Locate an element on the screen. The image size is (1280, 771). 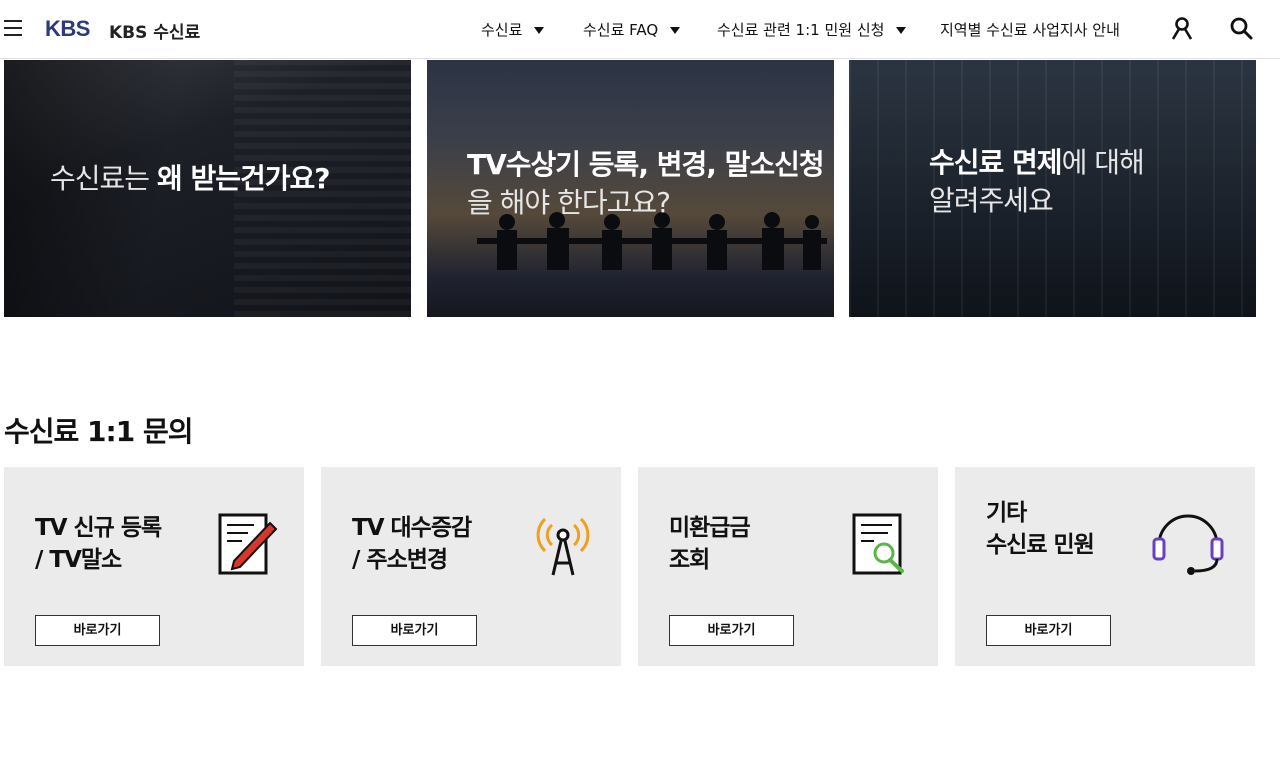
card-other-inquiry: 기타 수신료 민원 바로가기 is located at coordinates (1105, 566).